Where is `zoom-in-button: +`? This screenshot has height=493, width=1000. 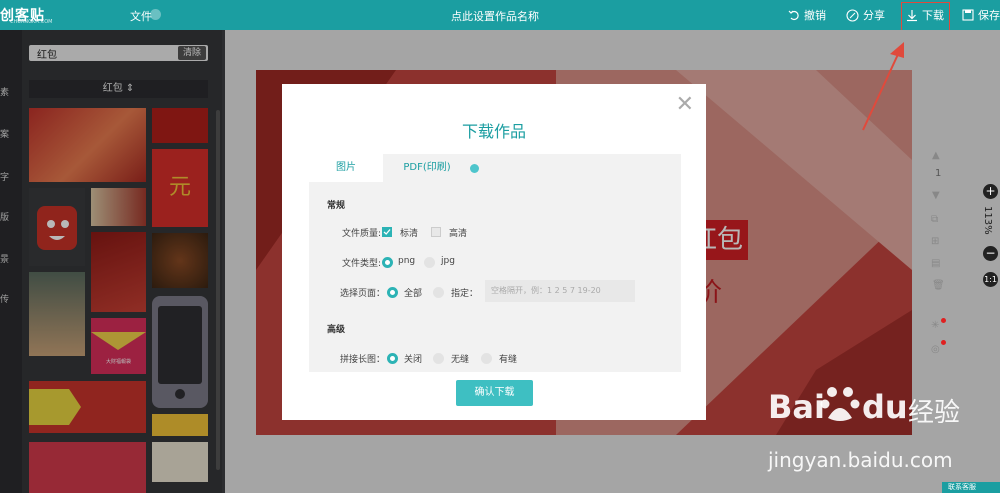 zoom-in-button: + is located at coordinates (990, 191).